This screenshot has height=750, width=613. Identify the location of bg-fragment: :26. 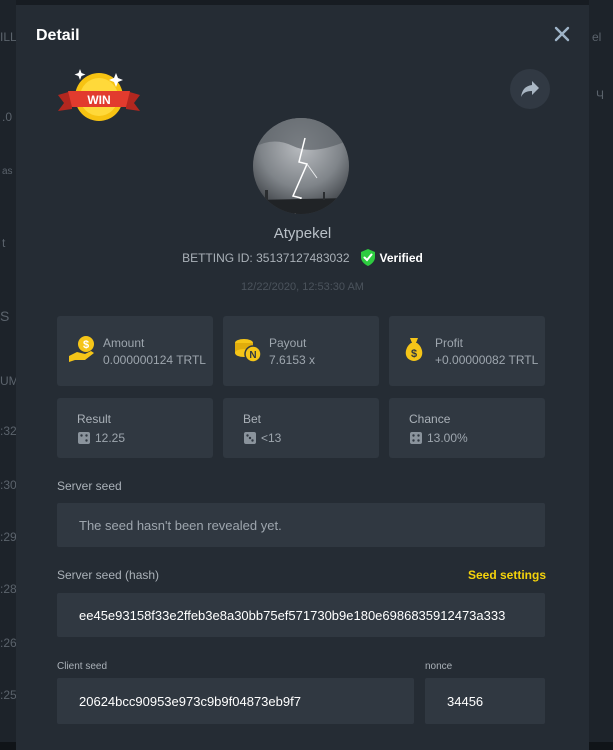
(8, 643).